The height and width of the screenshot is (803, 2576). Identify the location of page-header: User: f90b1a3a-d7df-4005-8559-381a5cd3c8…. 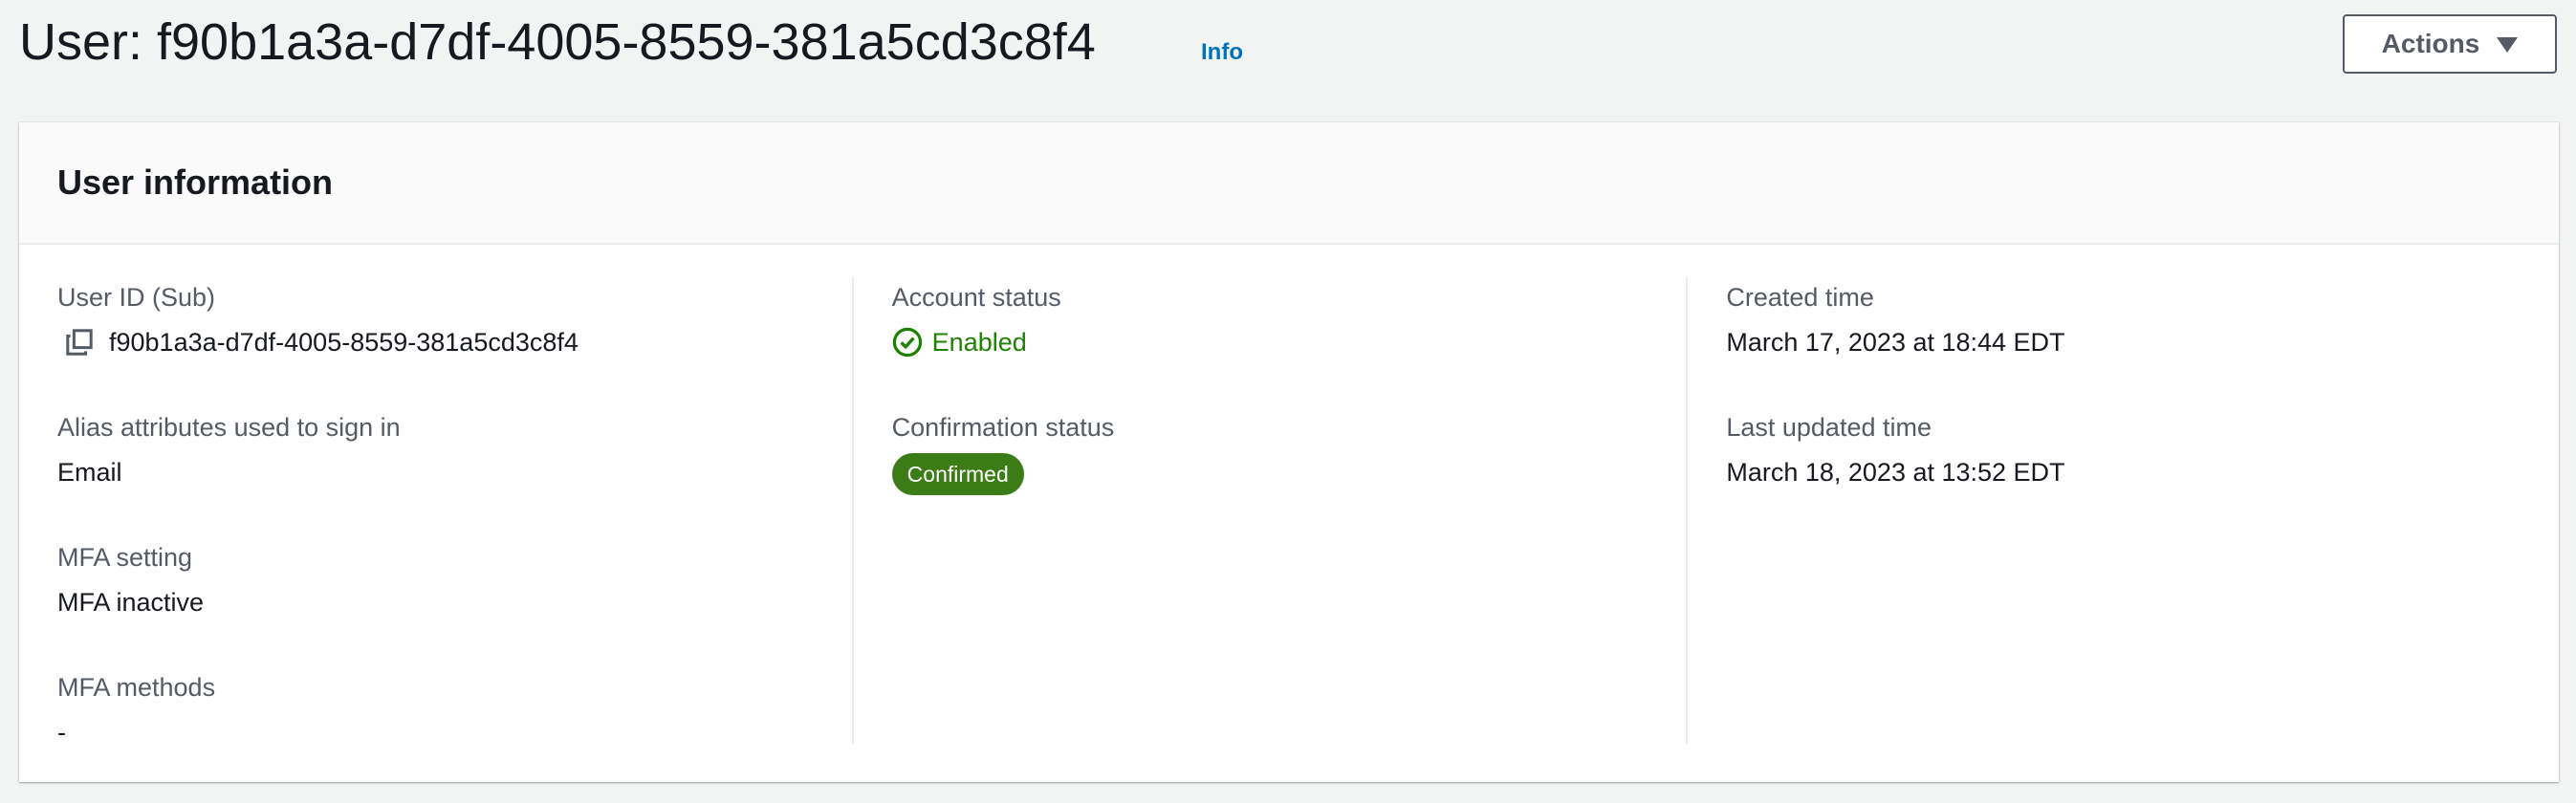
(1288, 48).